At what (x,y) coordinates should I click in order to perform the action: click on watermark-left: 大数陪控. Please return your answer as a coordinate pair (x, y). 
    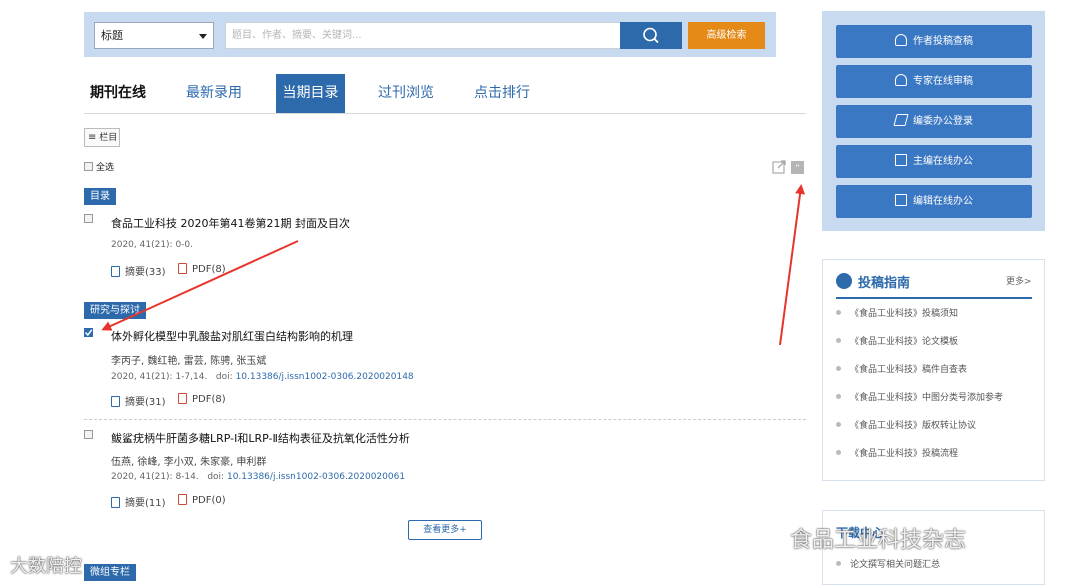
    Looking at the image, I should click on (46, 566).